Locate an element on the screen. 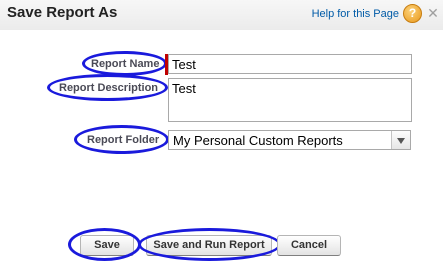 This screenshot has width=443, height=265. cancel-button: Cancel is located at coordinates (309, 245).